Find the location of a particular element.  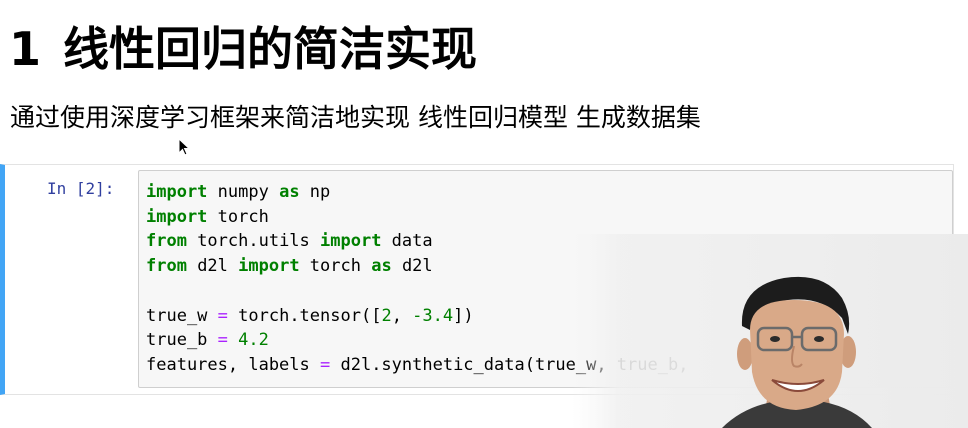

code-line-4: from d2l import torch as d2l is located at coordinates (289, 266).